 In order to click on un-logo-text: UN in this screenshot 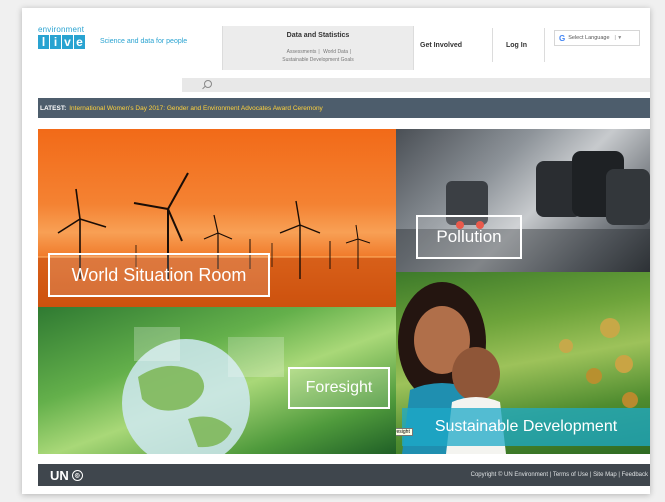, I will do `click(59, 475)`.